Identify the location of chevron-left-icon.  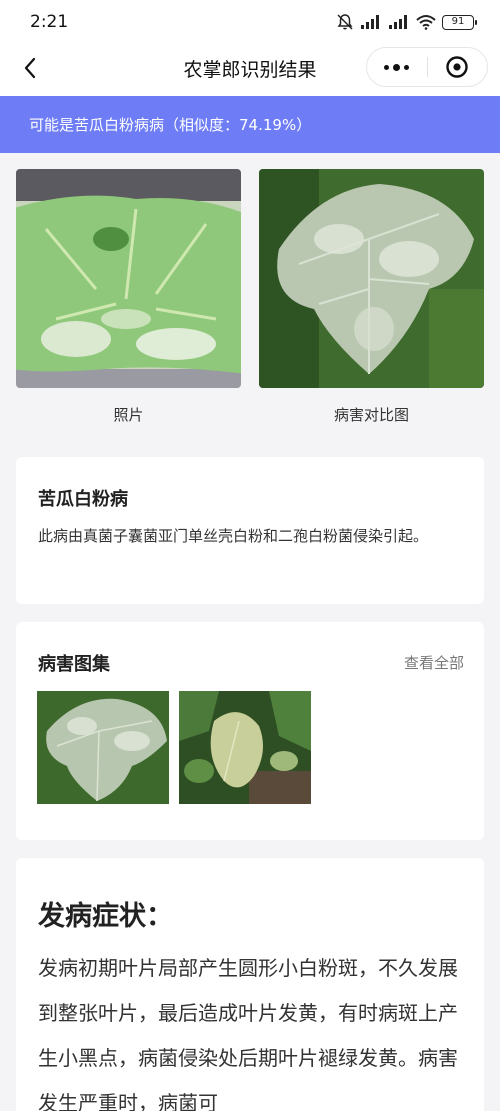
(30, 68).